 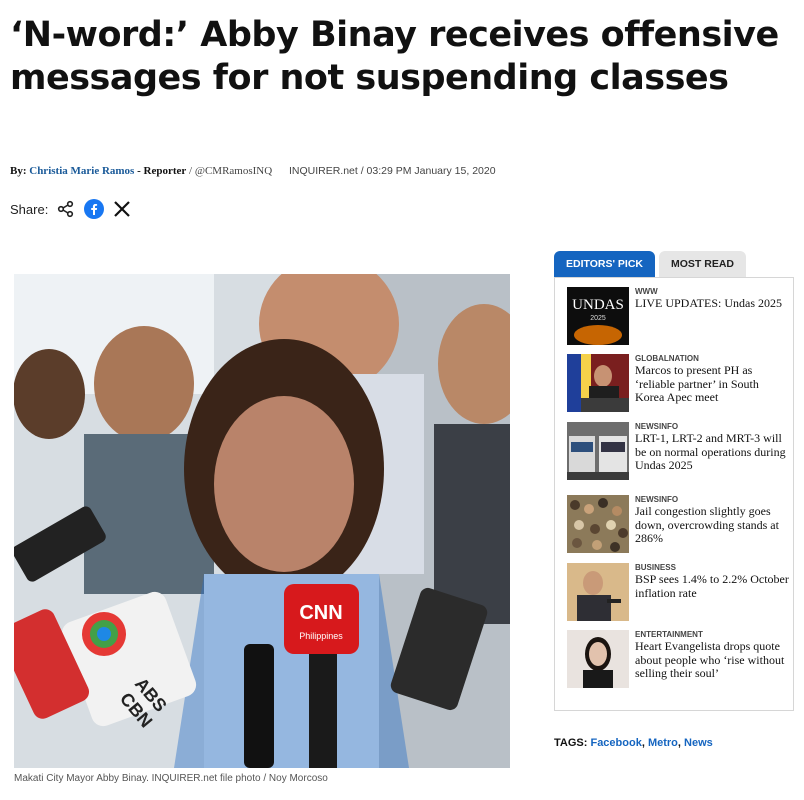 What do you see at coordinates (679, 318) in the screenshot?
I see `sidebar-item-undas: UNDAS 2025 WWW LIVE UPDATES: Undas 2025` at bounding box center [679, 318].